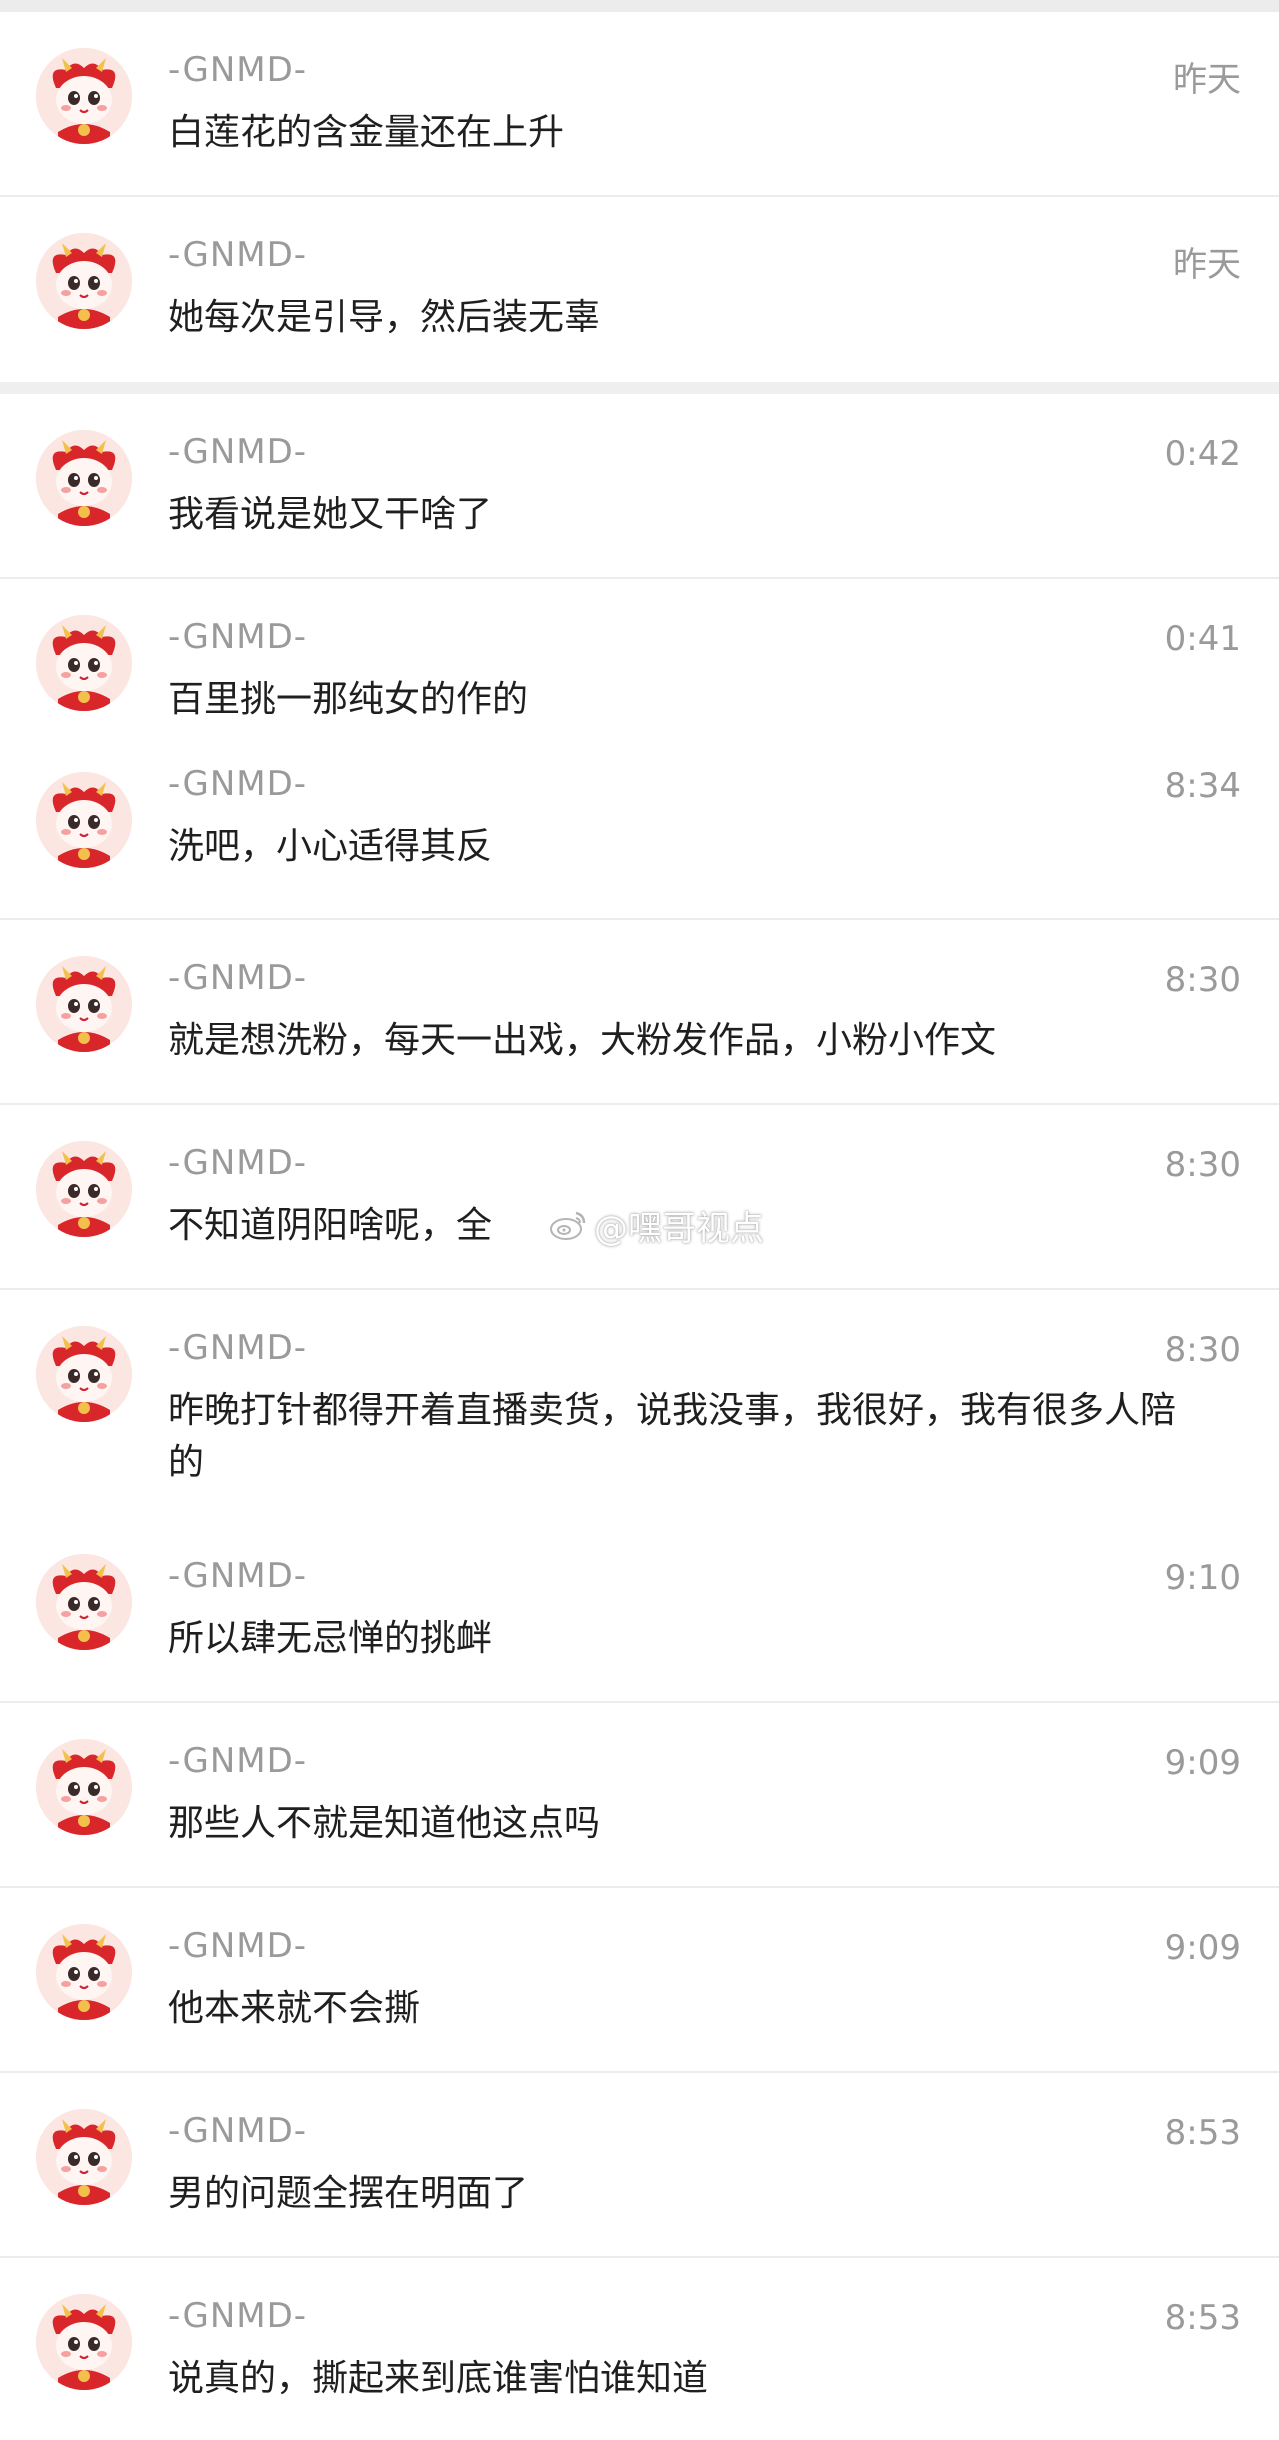 The height and width of the screenshot is (2440, 1279). I want to click on message-preview: 白莲花的含金量还在上升, so click(366, 132).